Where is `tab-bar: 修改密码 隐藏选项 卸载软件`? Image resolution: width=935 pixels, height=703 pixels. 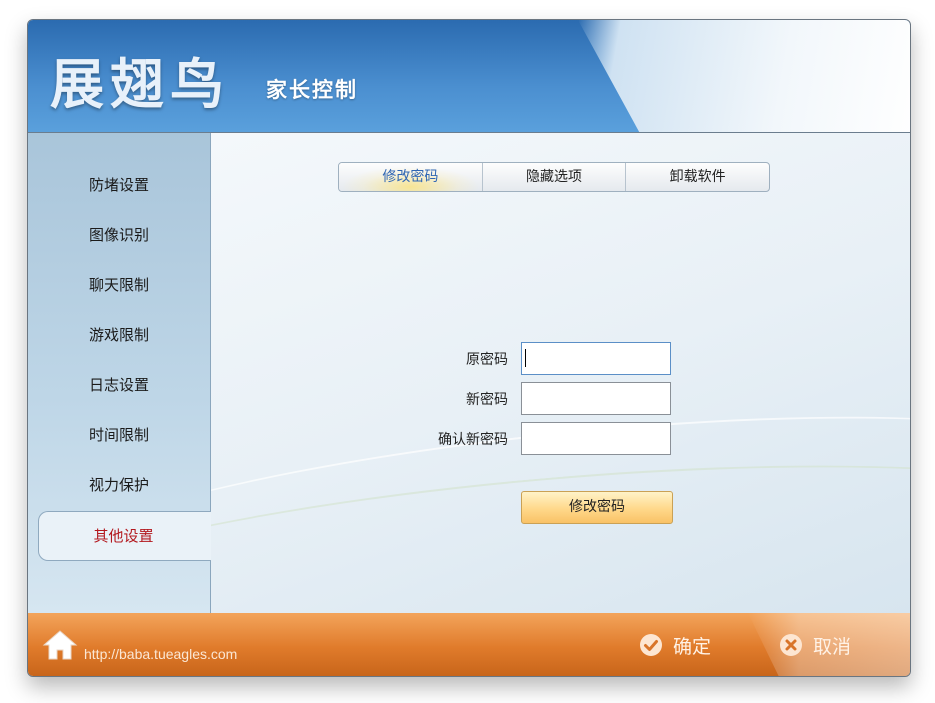
tab-bar: 修改密码 隐藏选项 卸载软件 is located at coordinates (554, 177).